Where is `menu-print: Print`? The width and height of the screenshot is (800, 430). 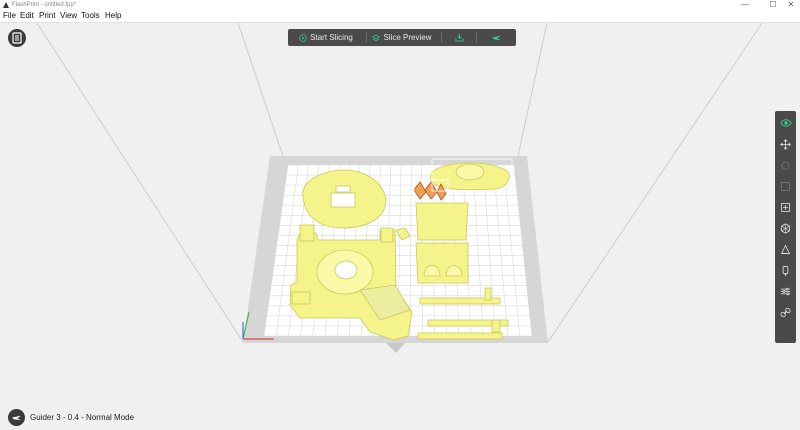
menu-print: Print is located at coordinates (47, 16).